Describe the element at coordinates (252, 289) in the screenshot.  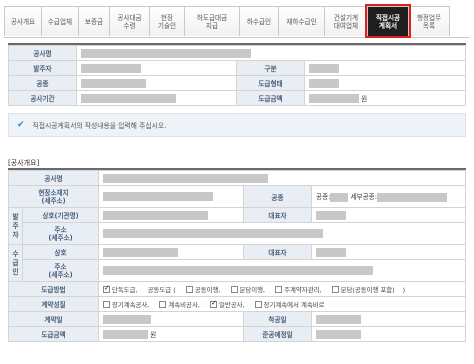
I see `split-perform-label: 분담이행,` at that location.